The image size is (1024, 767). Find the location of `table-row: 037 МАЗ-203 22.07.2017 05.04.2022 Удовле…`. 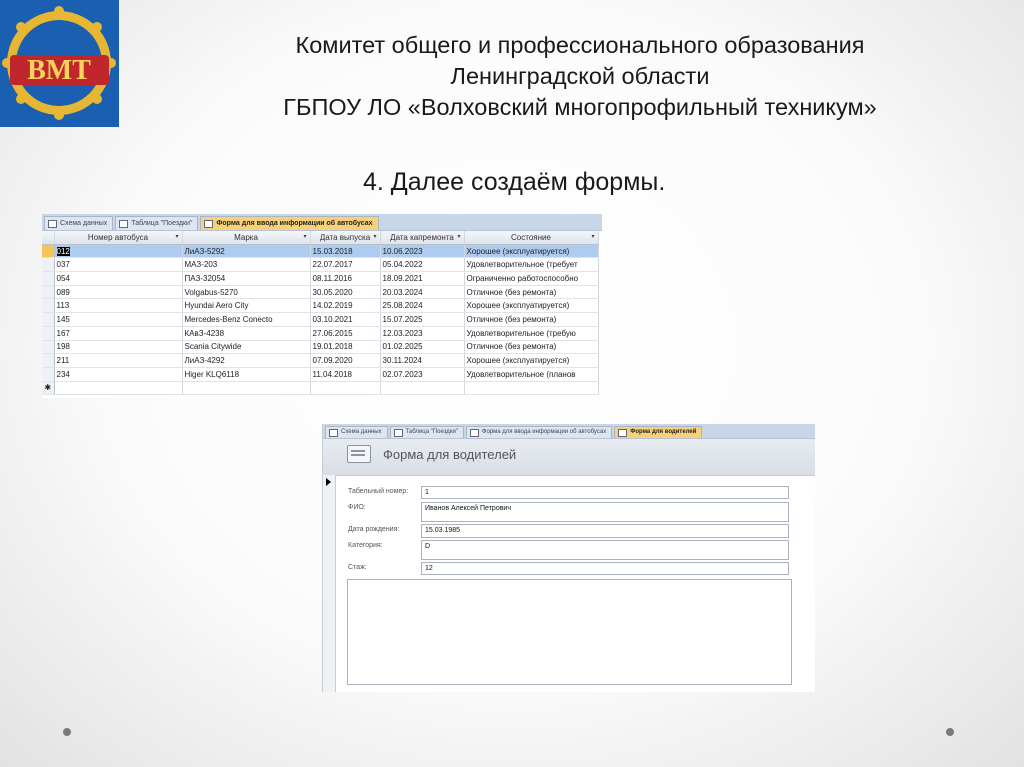

table-row: 037 МАЗ-203 22.07.2017 05.04.2022 Удовле… is located at coordinates (320, 265).